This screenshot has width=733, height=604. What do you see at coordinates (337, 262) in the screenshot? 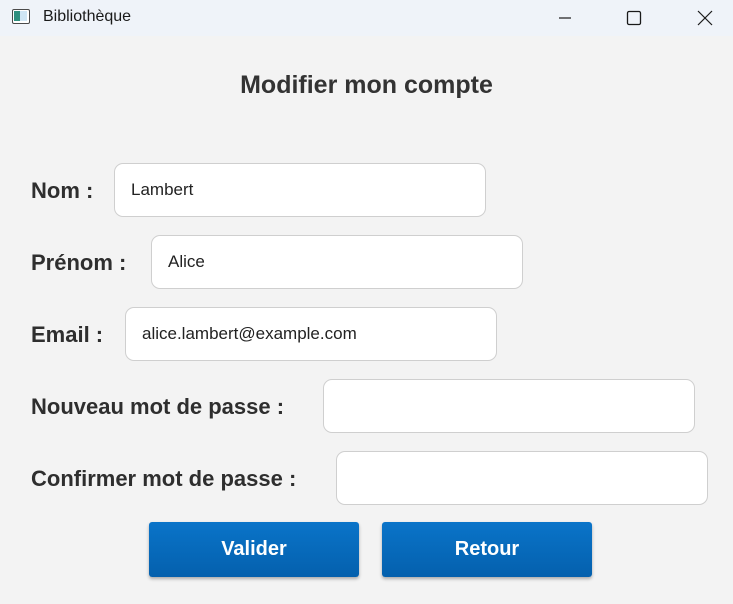
I see `prenom-field` at bounding box center [337, 262].